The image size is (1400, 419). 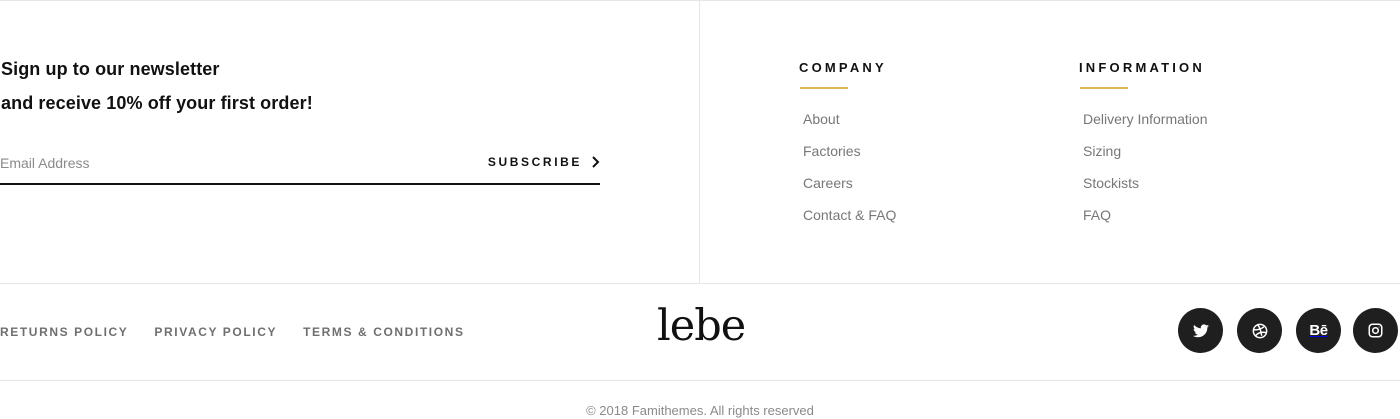 I want to click on terms-conditions-link: TERMS & CONDITIONS, so click(x=383, y=332).